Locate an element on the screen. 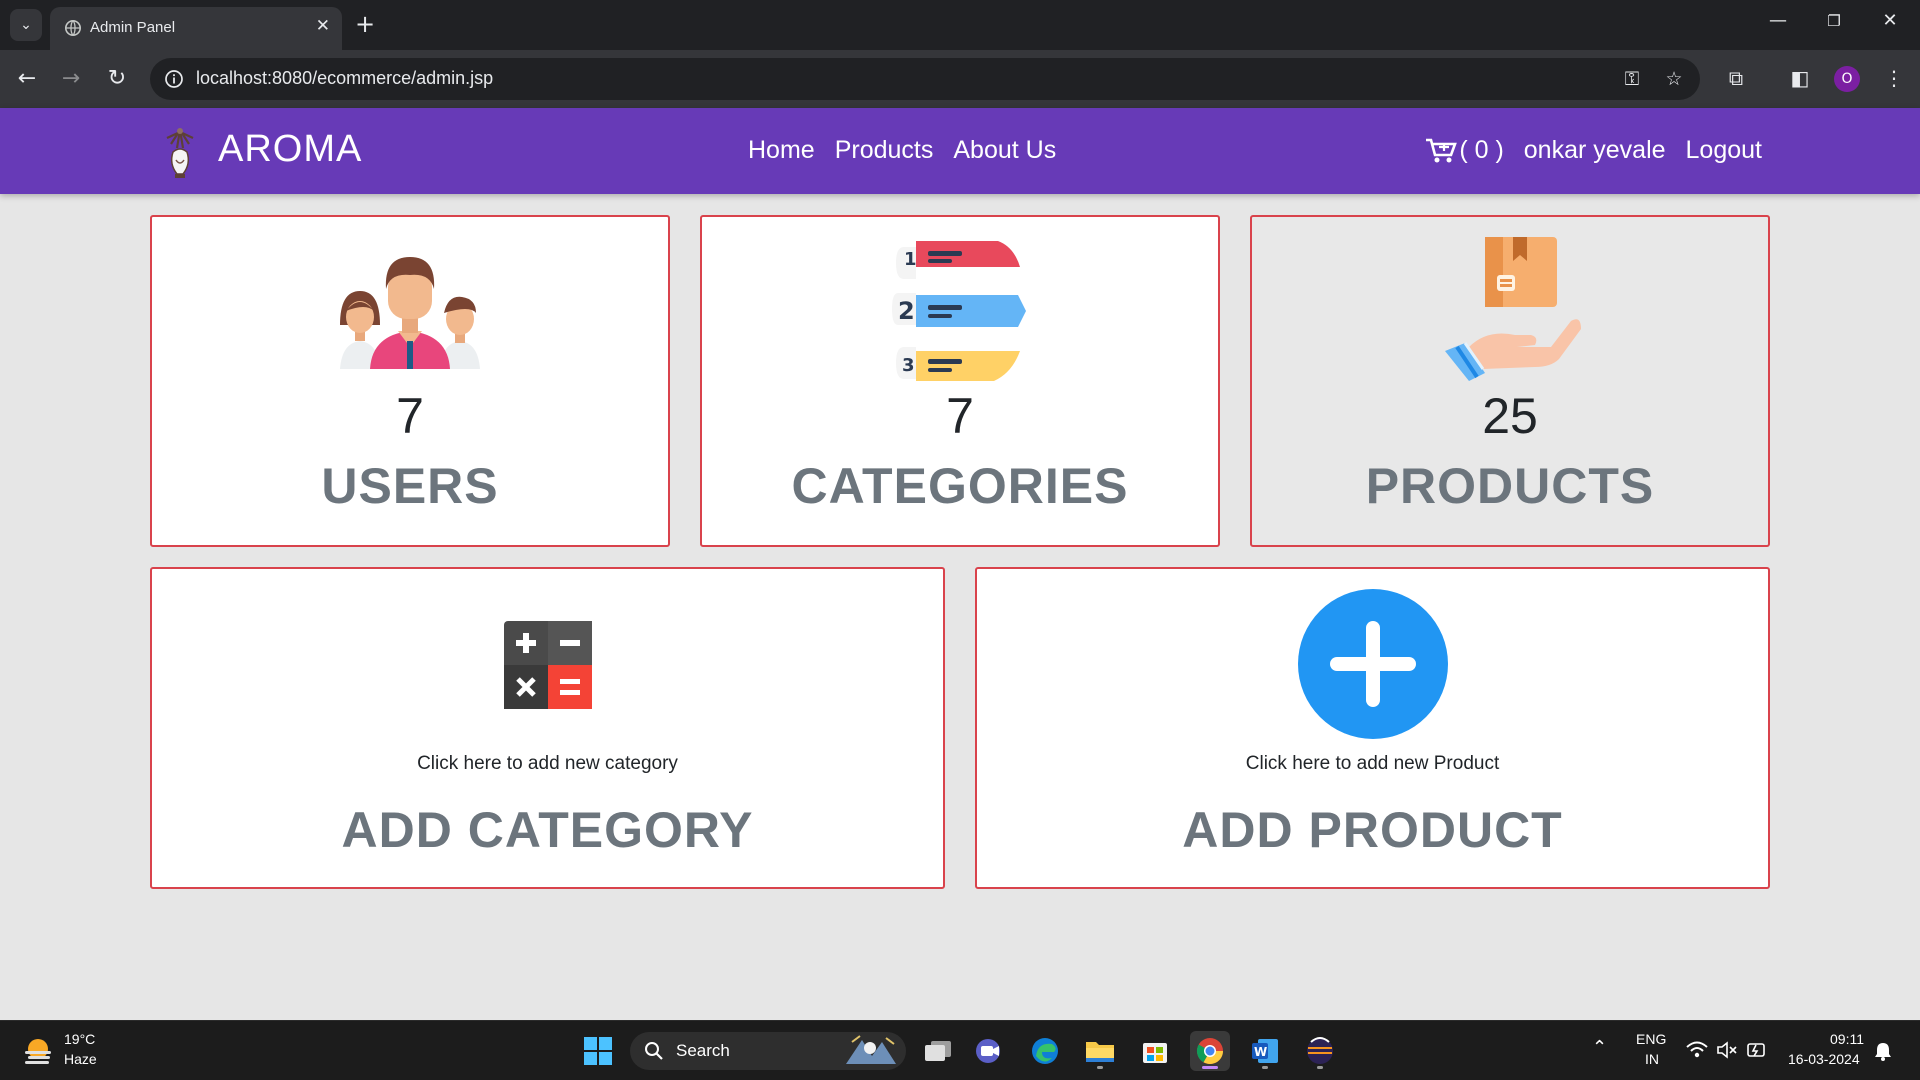 Image resolution: width=1920 pixels, height=1080 pixels. nav-about-link: About Us is located at coordinates (1004, 150).